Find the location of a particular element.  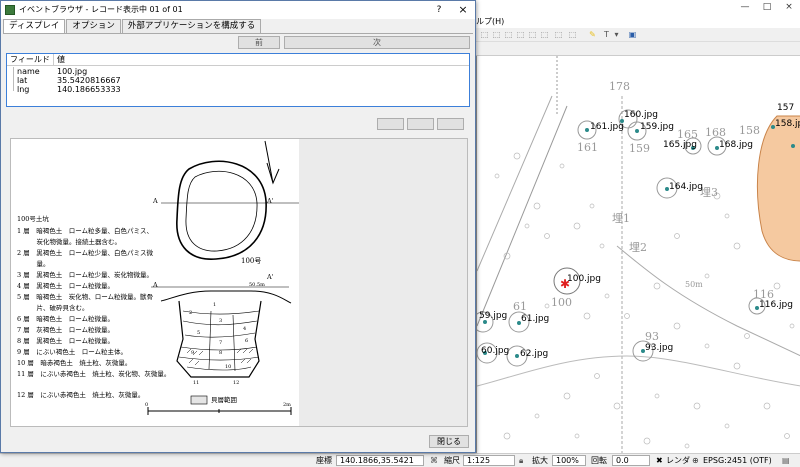

layer-description: 3 層 黒褐色土 ローム粒少量、炭化物微量。 is located at coordinates (85, 275).